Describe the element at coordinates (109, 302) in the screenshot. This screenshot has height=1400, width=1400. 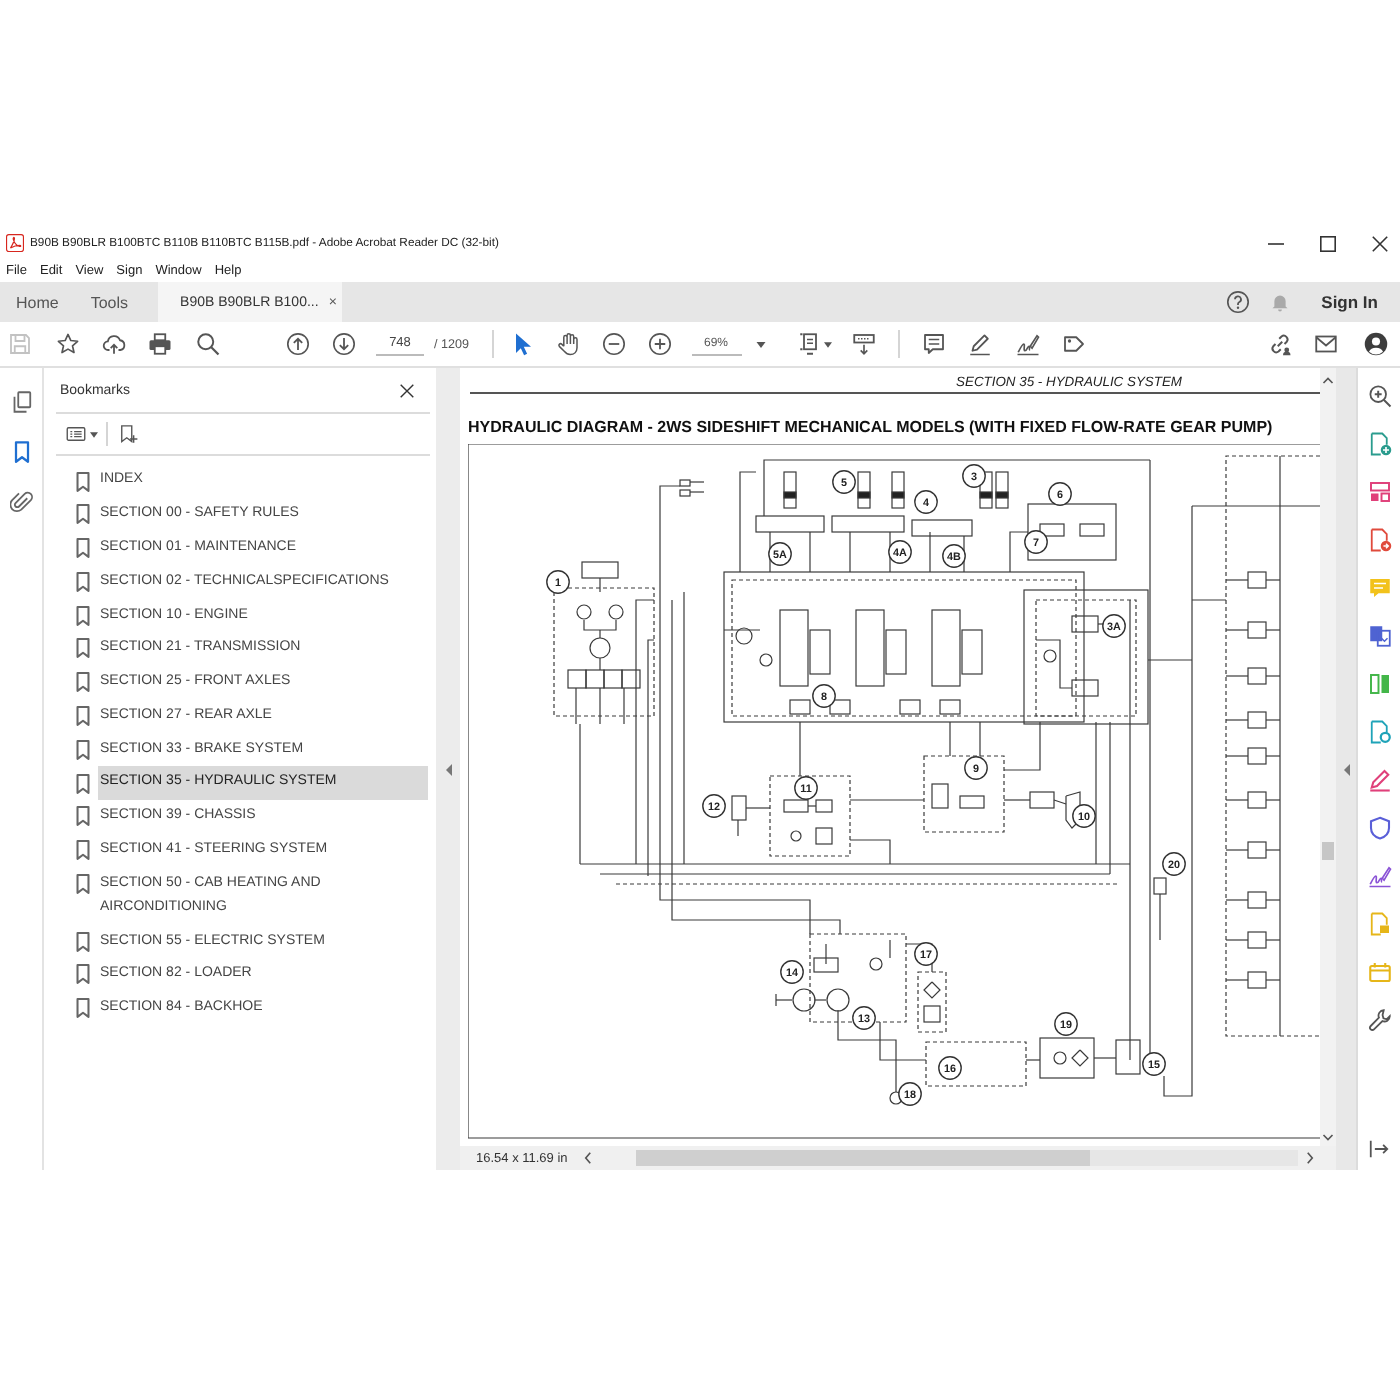
I see `nav-tab: Tools` at that location.